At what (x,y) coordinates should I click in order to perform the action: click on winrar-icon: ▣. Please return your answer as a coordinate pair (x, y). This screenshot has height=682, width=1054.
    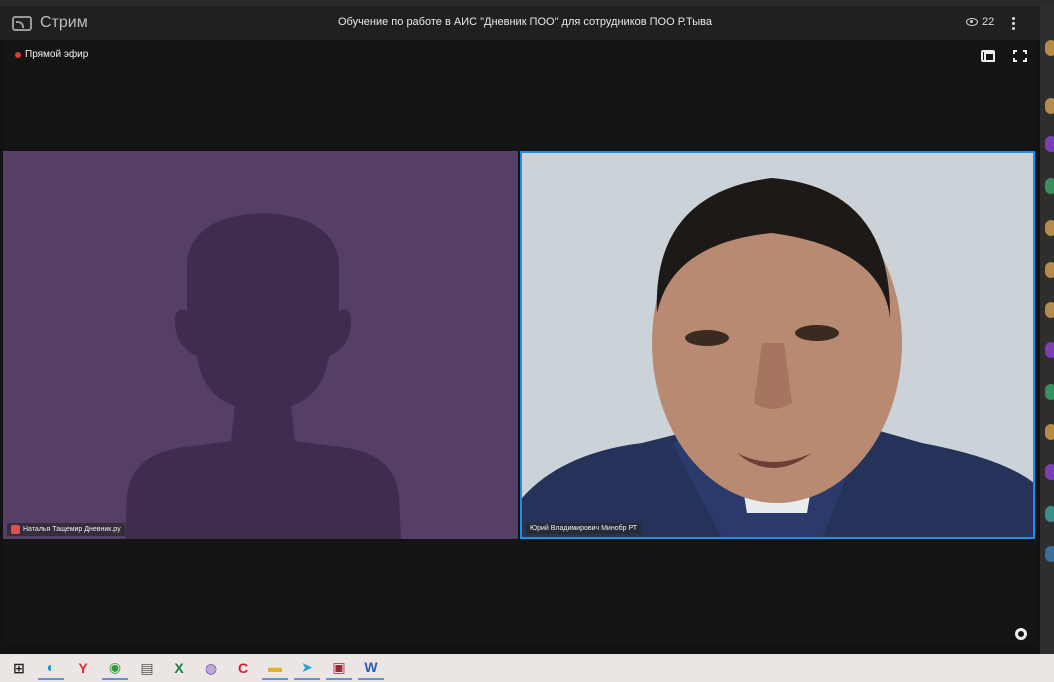
    Looking at the image, I should click on (339, 668).